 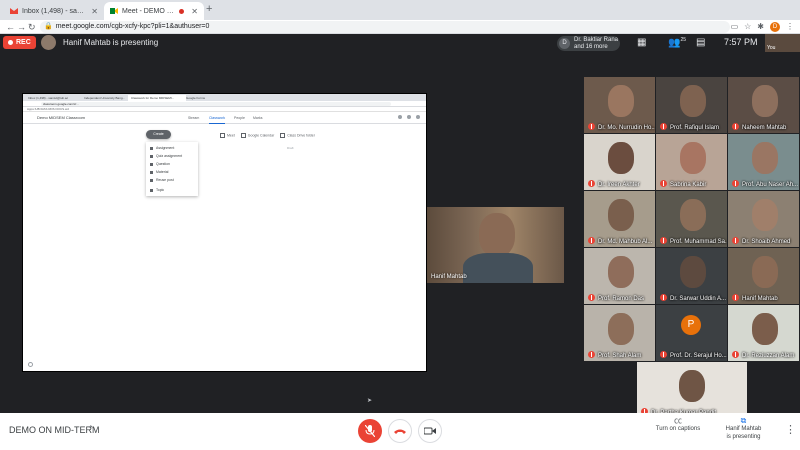 I want to click on participant-name: Naheem Mahtab, so click(x=764, y=128).